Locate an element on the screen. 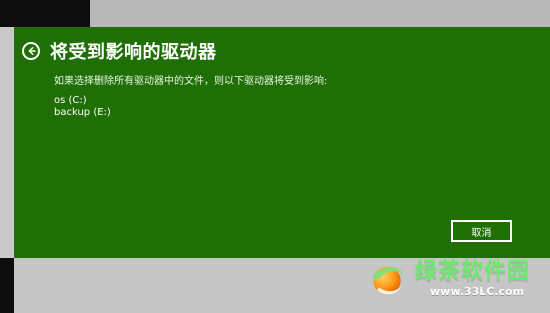 This screenshot has height=313, width=550. drive-item: backup (E:) is located at coordinates (82, 112).